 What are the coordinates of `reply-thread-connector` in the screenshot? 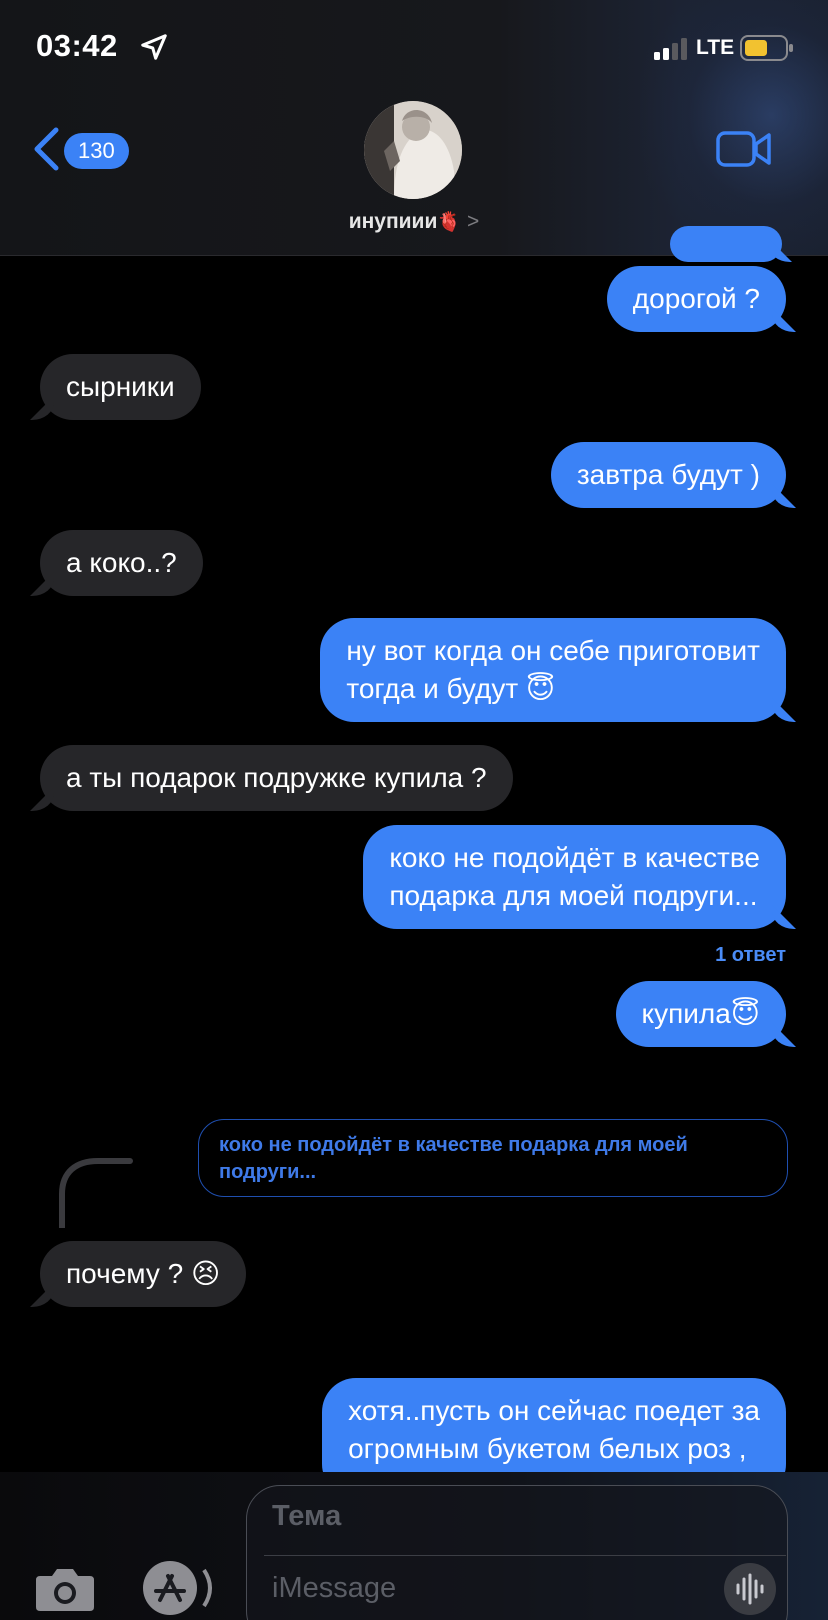 It's located at (96, 1193).